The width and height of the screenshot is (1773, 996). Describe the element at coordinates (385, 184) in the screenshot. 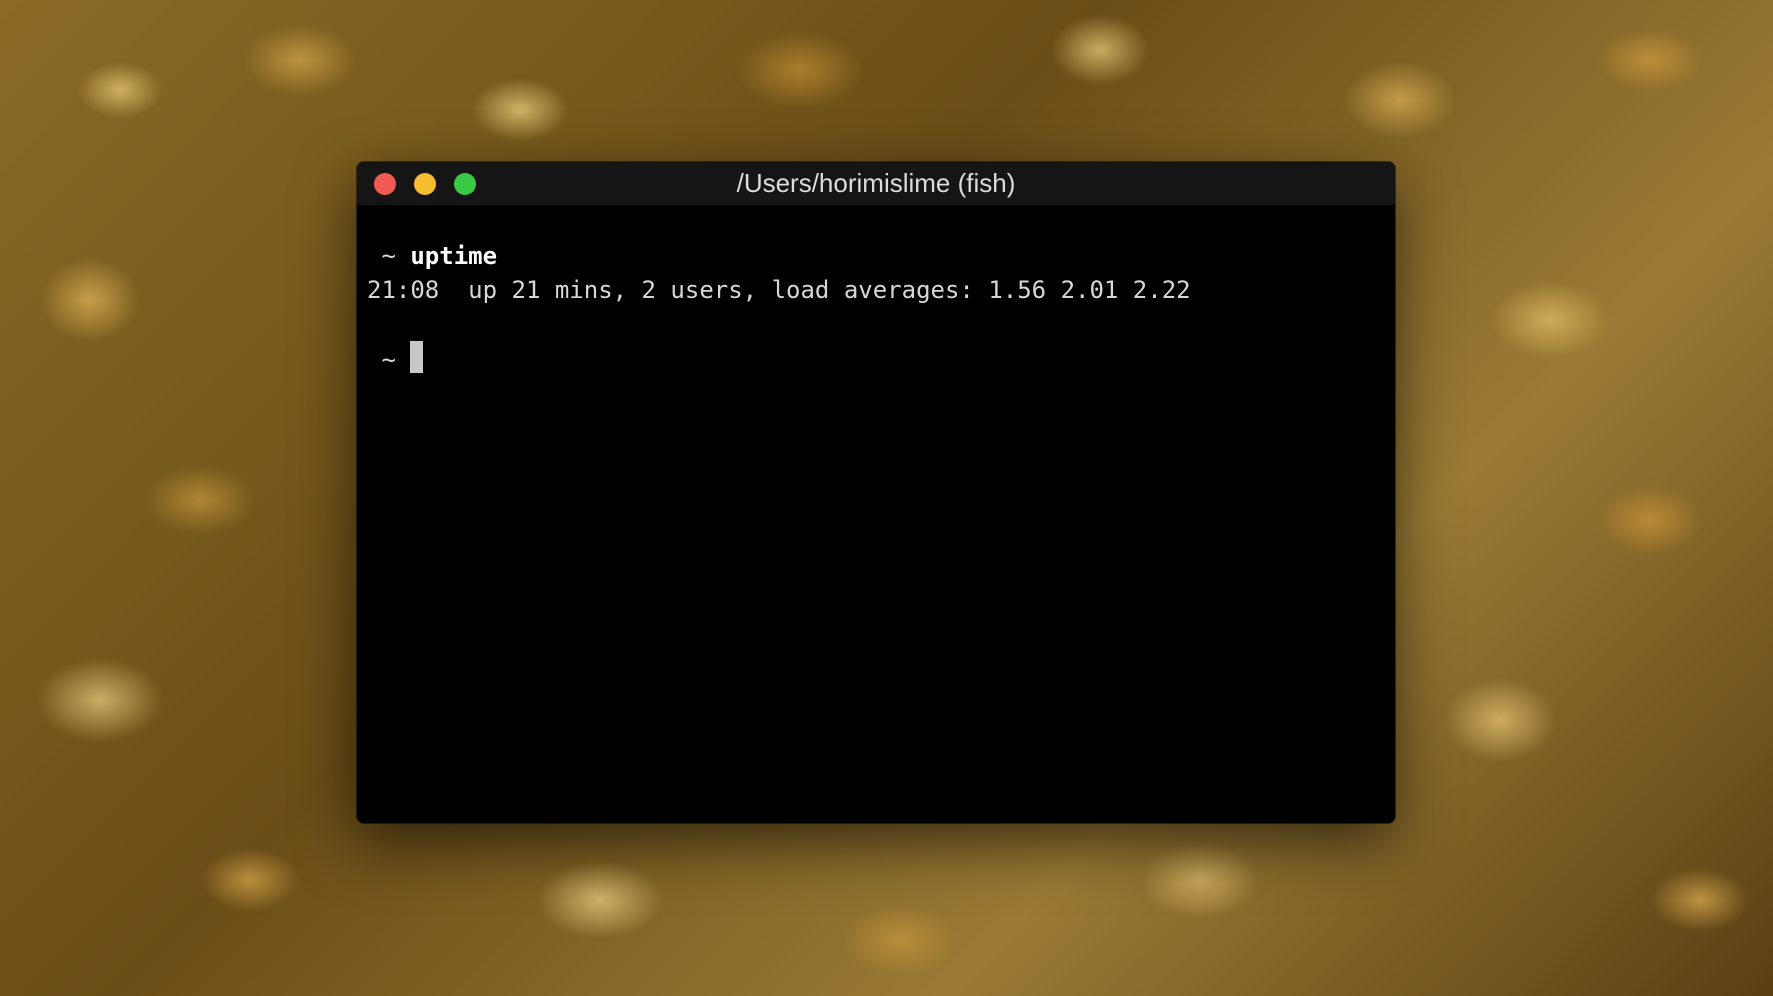

I see `close-button` at that location.